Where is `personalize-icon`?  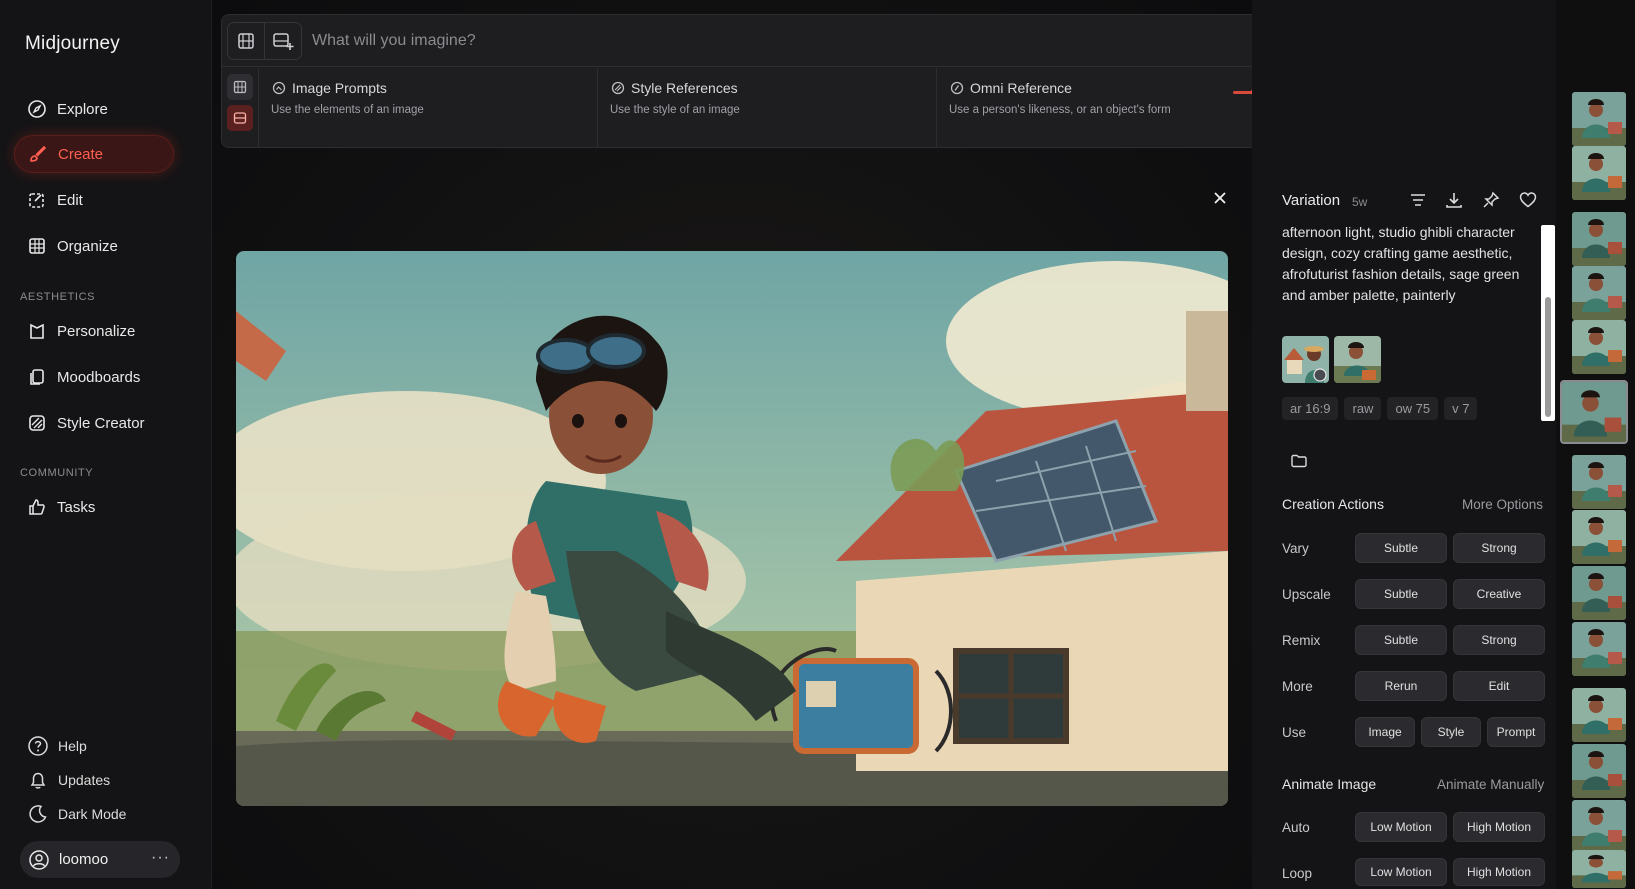
personalize-icon is located at coordinates (37, 331).